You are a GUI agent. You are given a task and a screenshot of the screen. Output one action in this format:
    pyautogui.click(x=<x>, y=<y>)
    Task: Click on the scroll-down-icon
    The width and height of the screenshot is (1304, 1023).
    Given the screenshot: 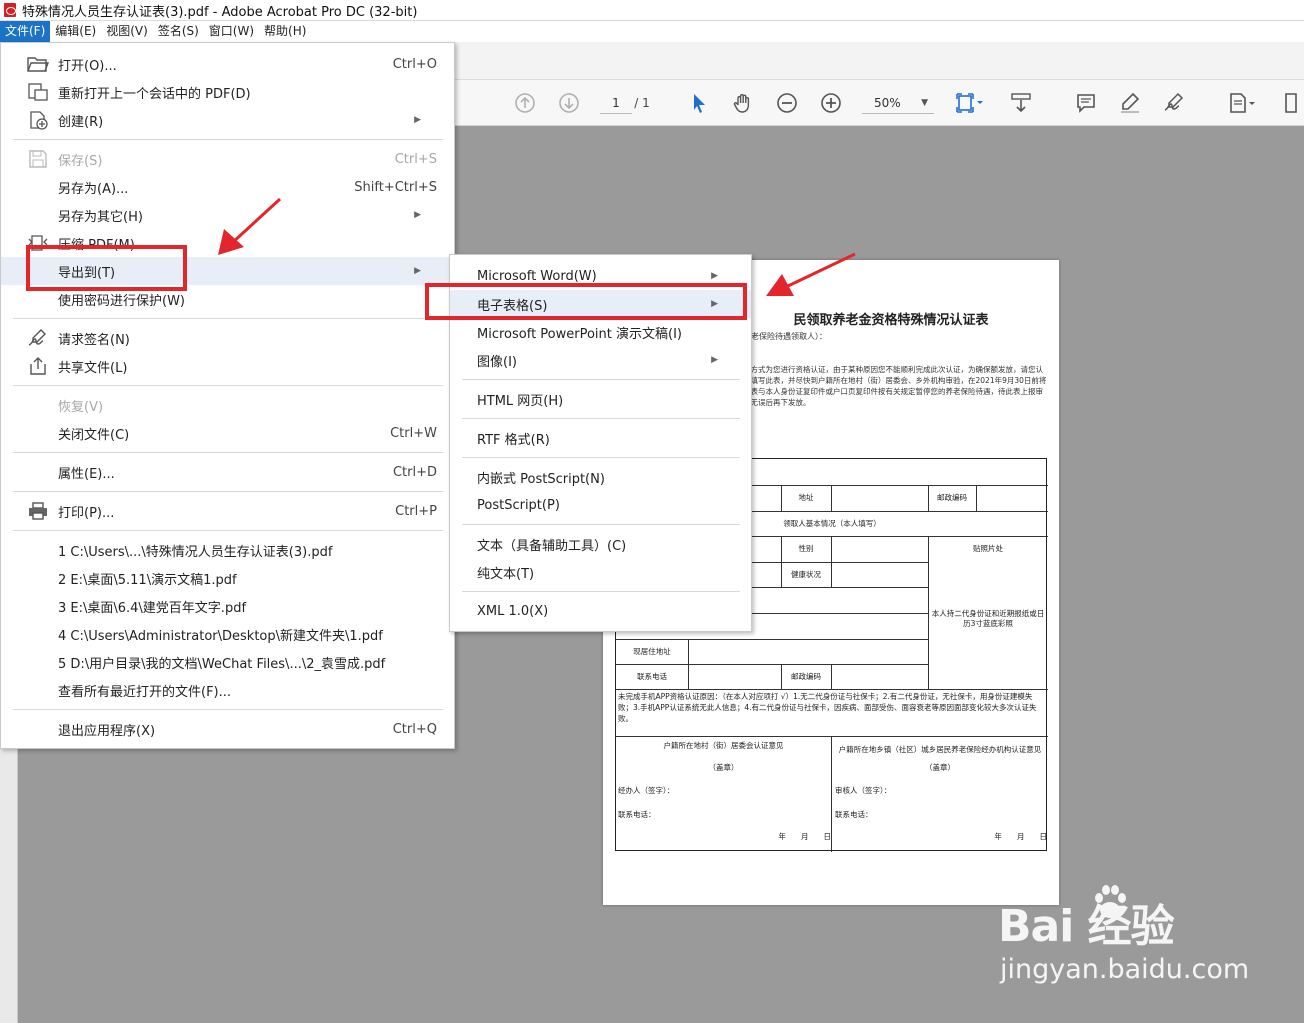 What is the action you would take?
    pyautogui.click(x=1021, y=103)
    